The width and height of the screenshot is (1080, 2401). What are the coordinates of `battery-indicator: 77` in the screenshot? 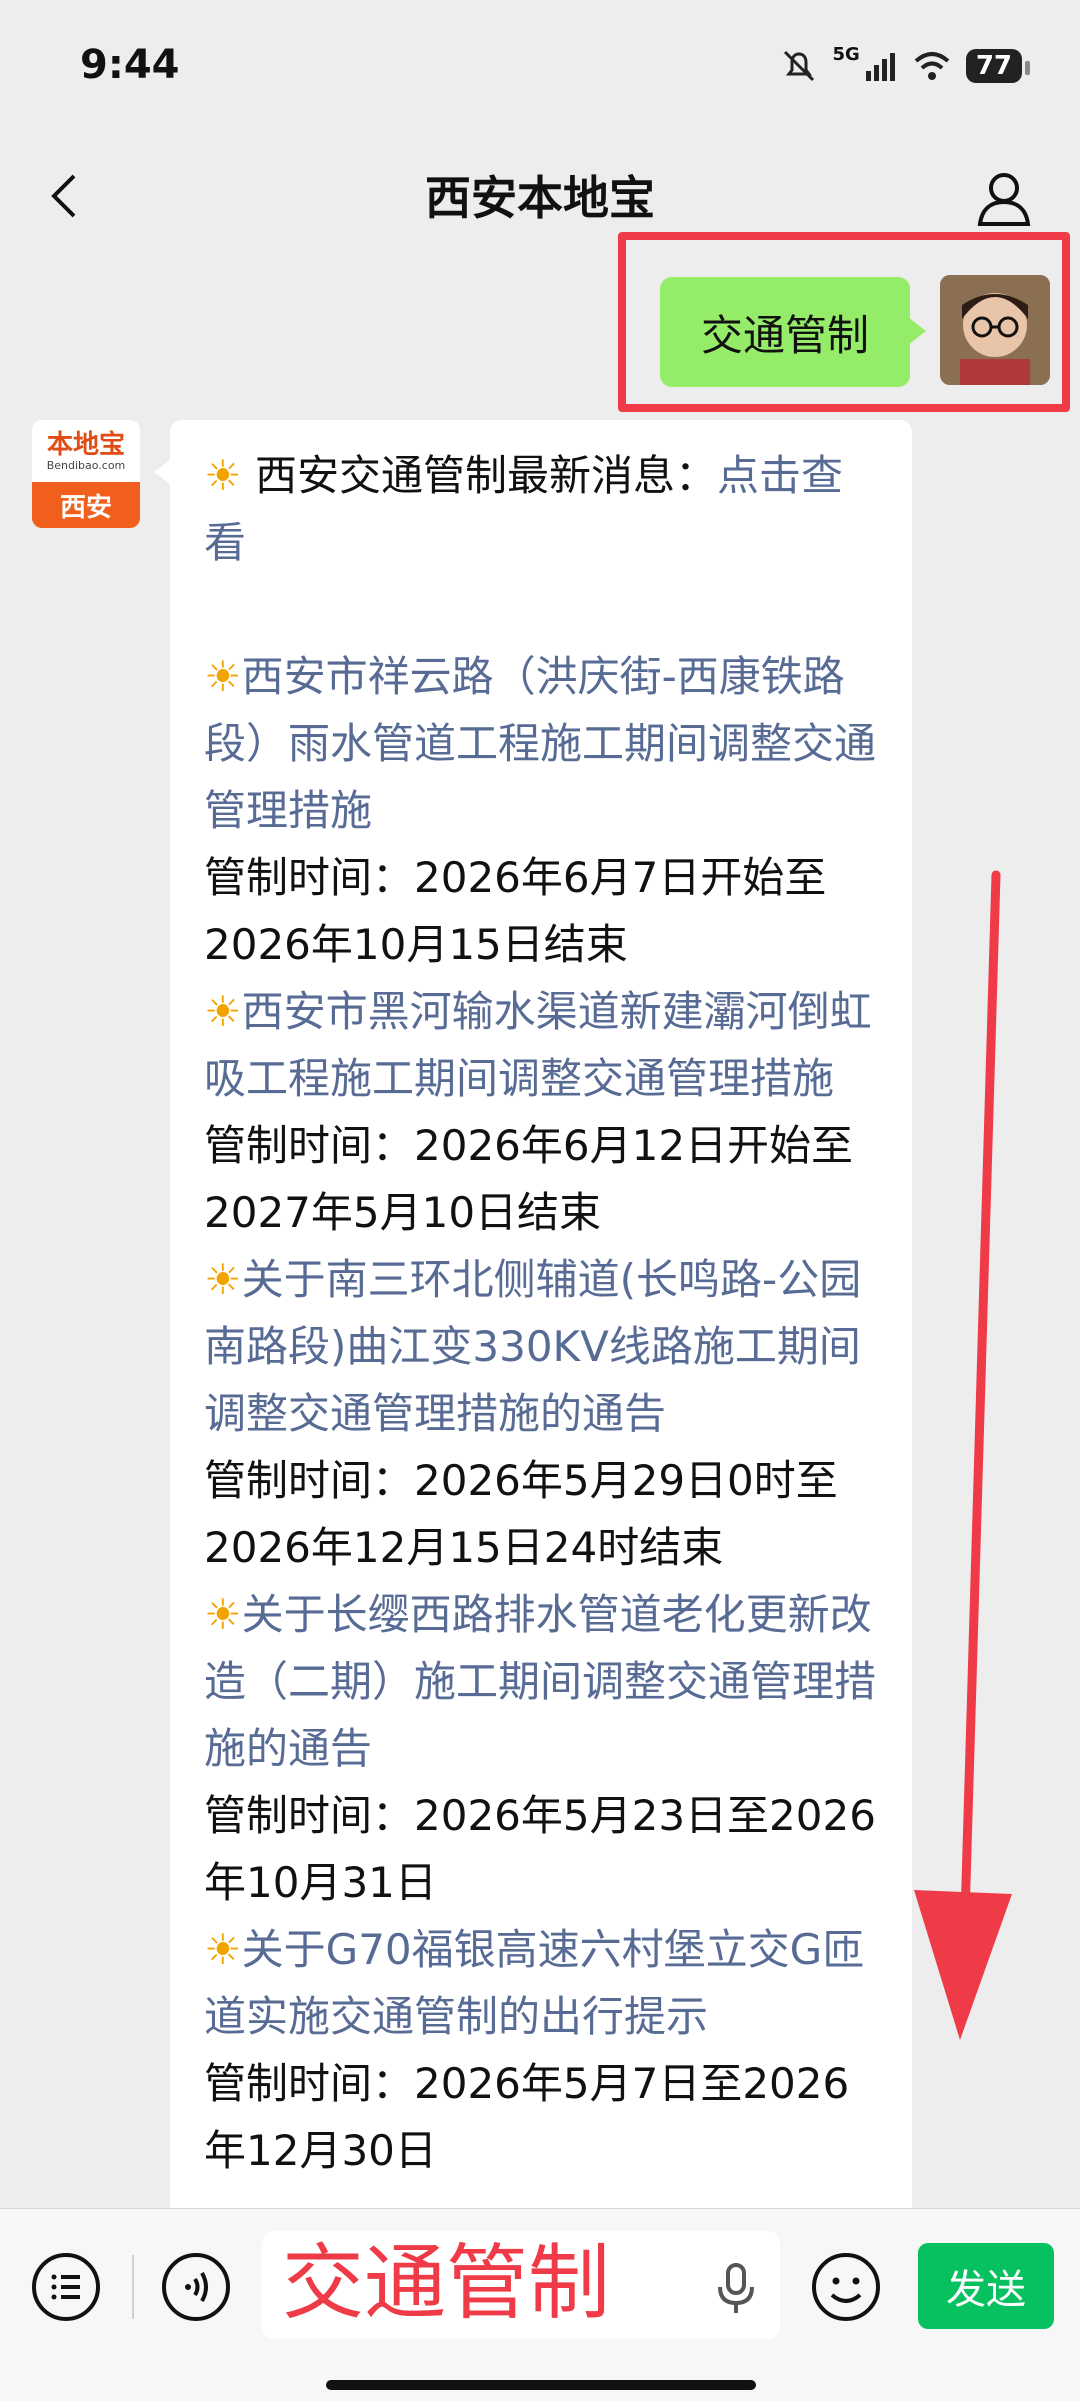 It's located at (998, 66).